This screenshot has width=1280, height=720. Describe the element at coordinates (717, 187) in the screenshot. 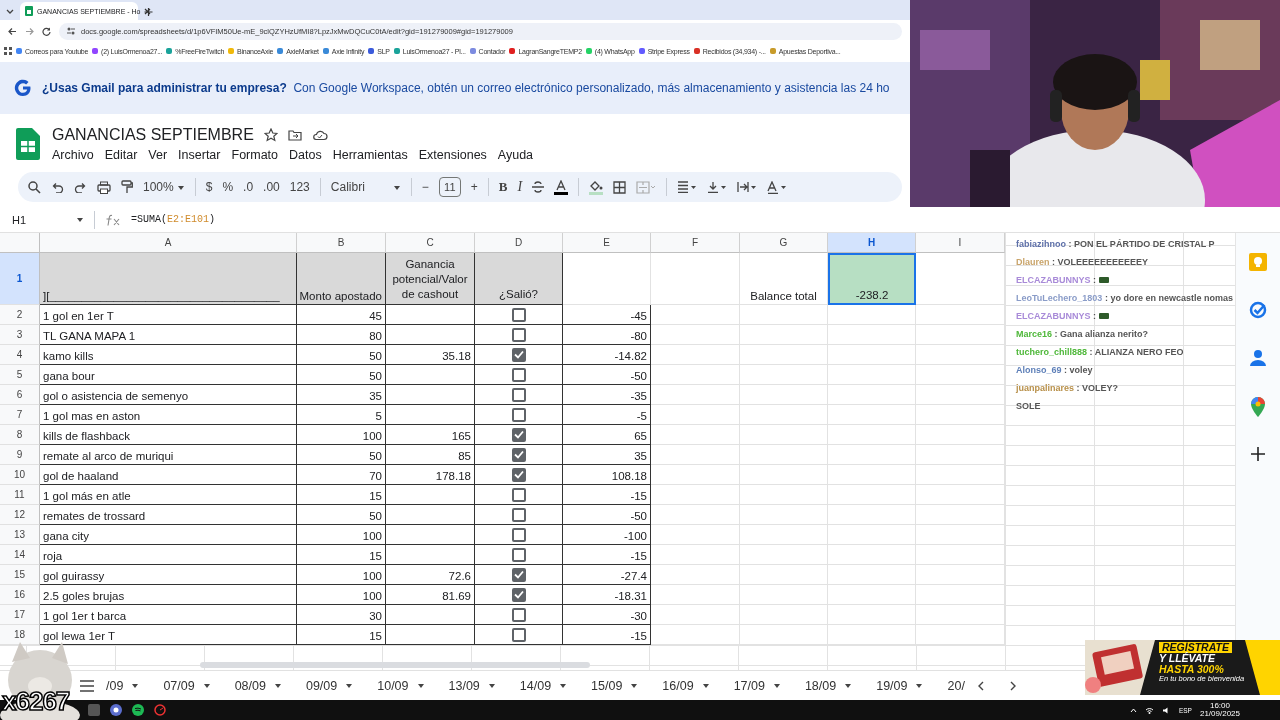

I see `vertical-align-icon` at that location.